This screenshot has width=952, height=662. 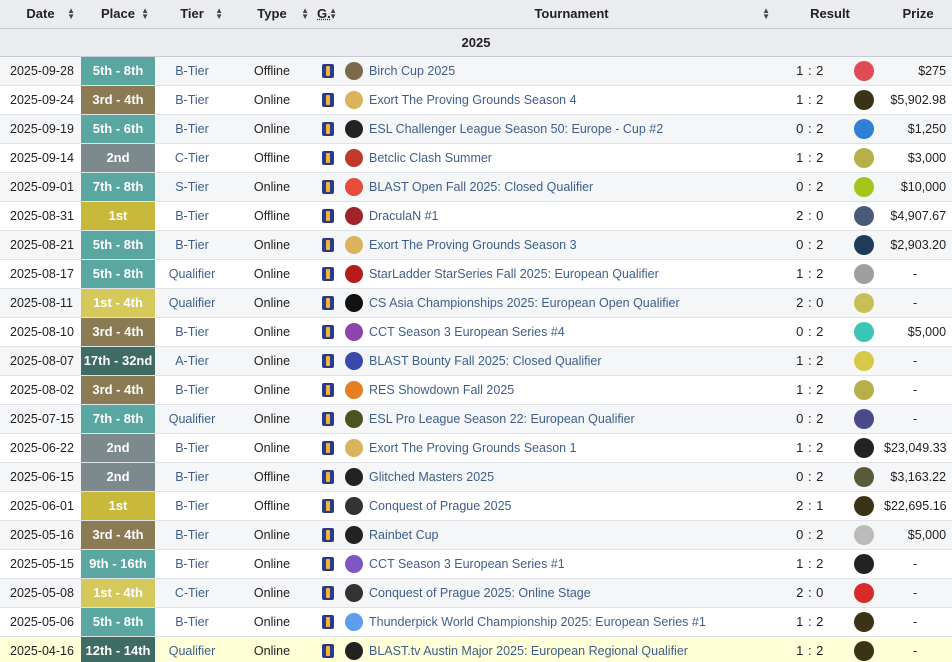 What do you see at coordinates (192, 14) in the screenshot?
I see `col-tier: Tier ▲ ▼` at bounding box center [192, 14].